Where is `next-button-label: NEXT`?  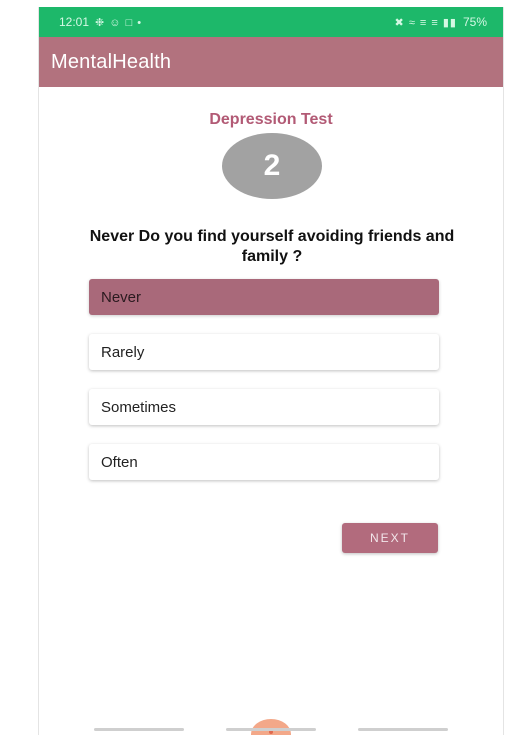 next-button-label: NEXT is located at coordinates (389, 538).